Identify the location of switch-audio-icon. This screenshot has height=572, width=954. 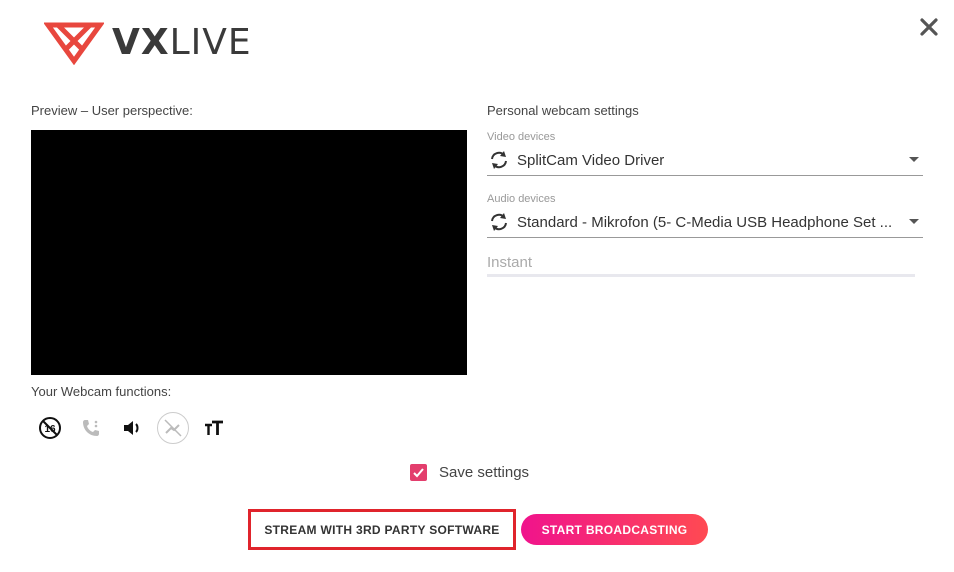
(499, 222).